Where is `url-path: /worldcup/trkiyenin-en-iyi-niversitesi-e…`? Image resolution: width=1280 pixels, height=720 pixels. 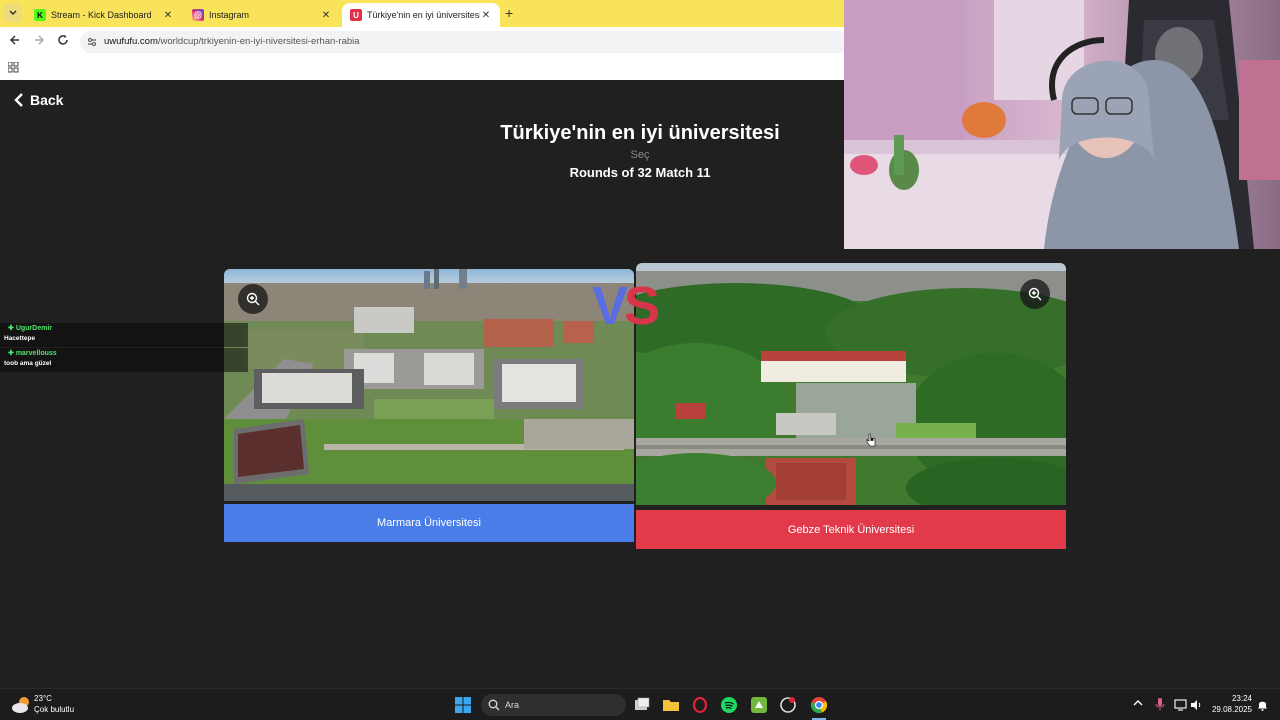
url-path: /worldcup/trkiyenin-en-iyi-niversitesi-e… is located at coordinates (258, 41).